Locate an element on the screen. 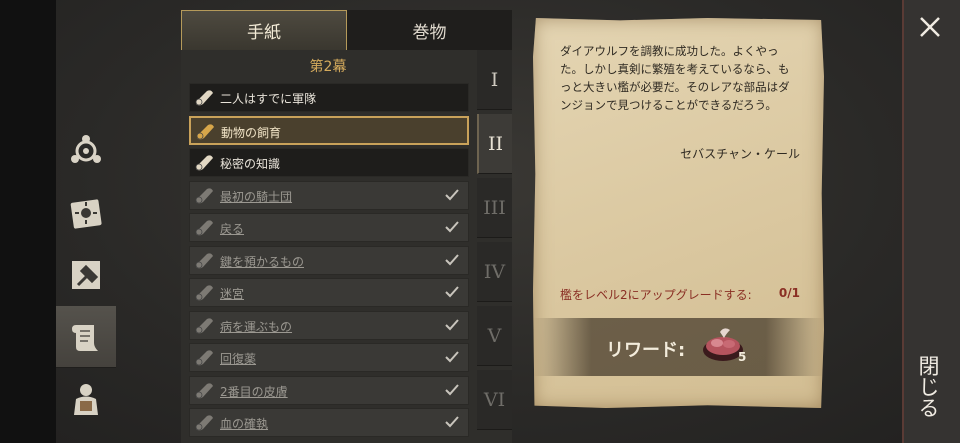  act-title: 第2幕 is located at coordinates (328, 67).